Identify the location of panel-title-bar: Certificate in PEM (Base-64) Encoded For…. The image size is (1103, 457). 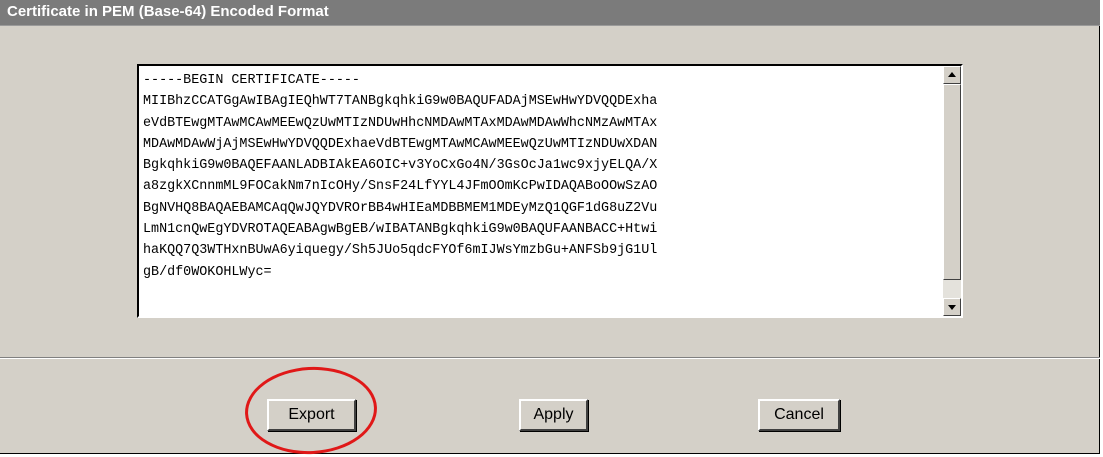
(550, 13).